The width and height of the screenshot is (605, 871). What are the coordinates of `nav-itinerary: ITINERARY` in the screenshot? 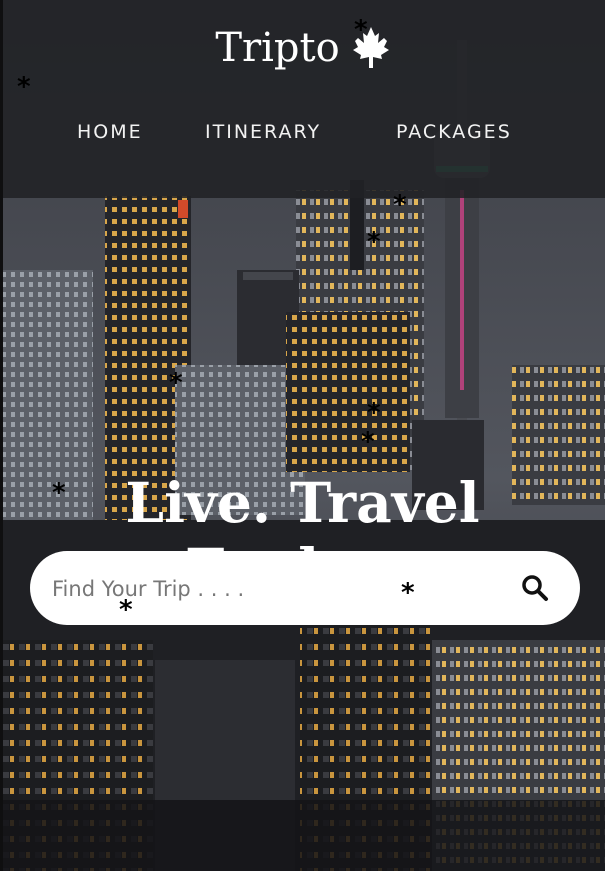 It's located at (263, 132).